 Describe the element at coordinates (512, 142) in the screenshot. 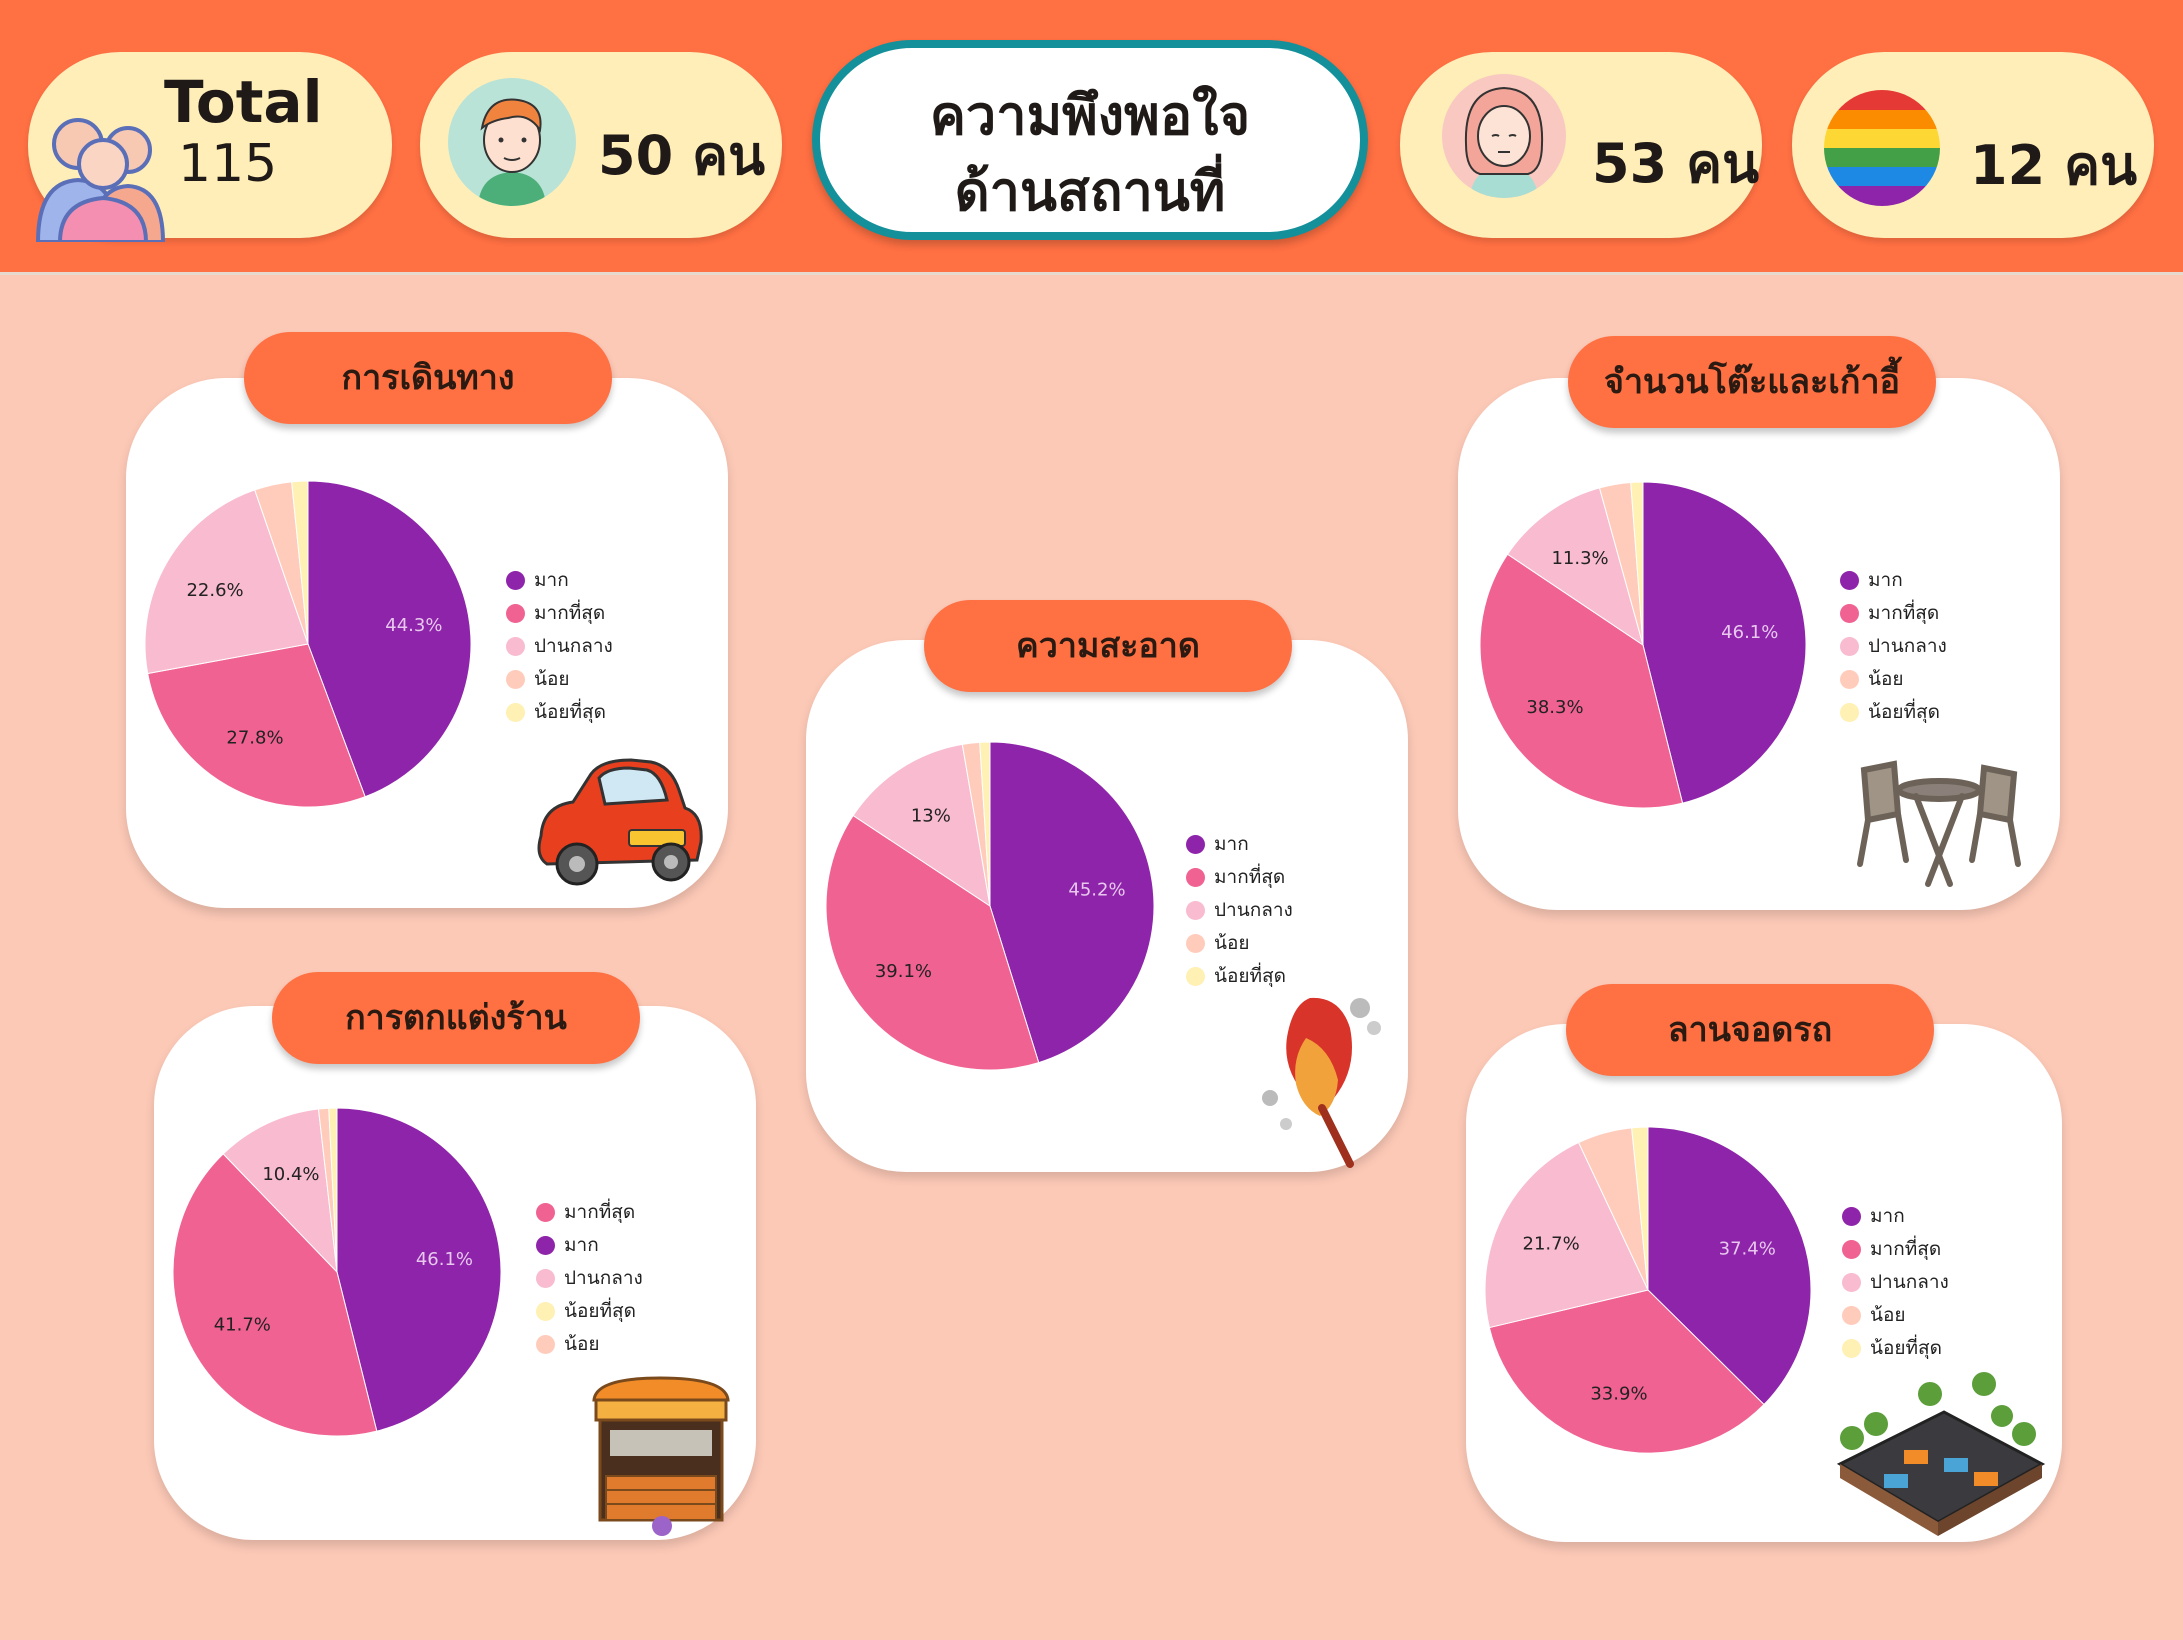

I see `male-avatar-icon` at that location.